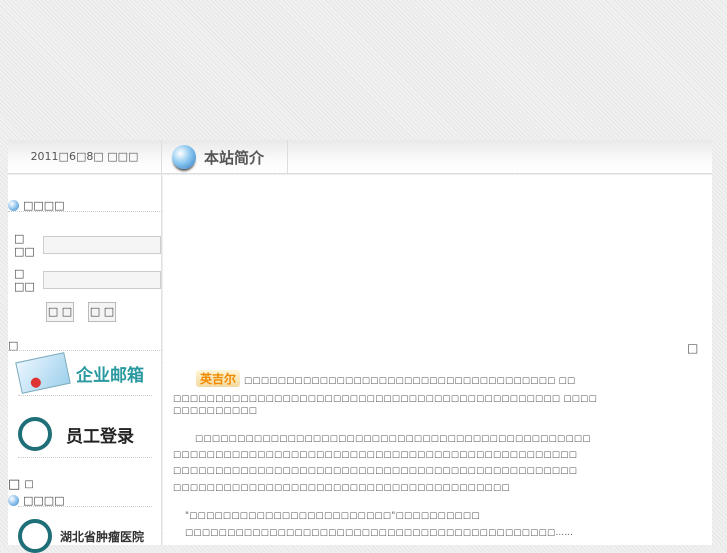  Describe the element at coordinates (24, 245) in the screenshot. I see `username-label: □ □□` at that location.